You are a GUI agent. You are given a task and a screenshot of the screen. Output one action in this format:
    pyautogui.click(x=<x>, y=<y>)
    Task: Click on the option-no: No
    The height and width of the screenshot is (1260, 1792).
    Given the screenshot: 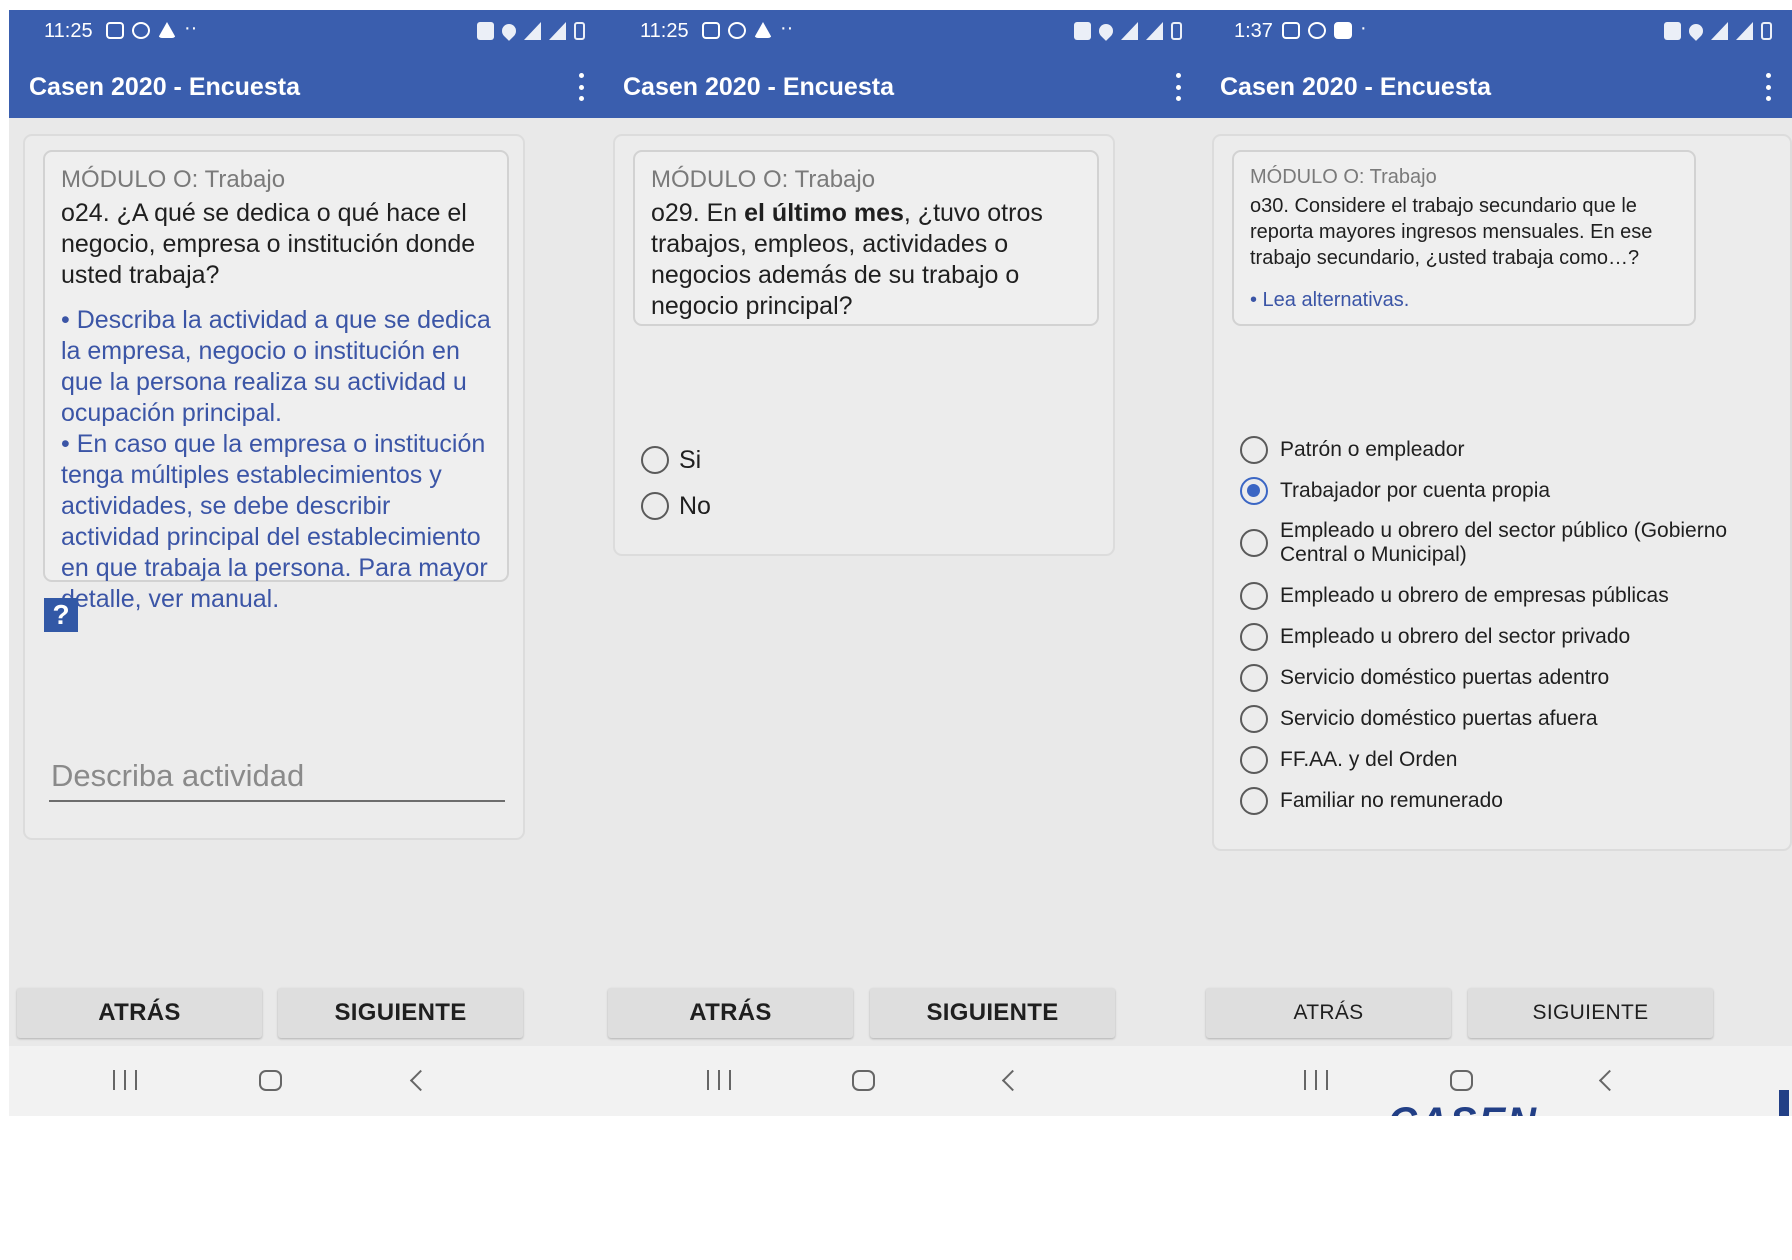 What is the action you would take?
    pyautogui.click(x=676, y=506)
    